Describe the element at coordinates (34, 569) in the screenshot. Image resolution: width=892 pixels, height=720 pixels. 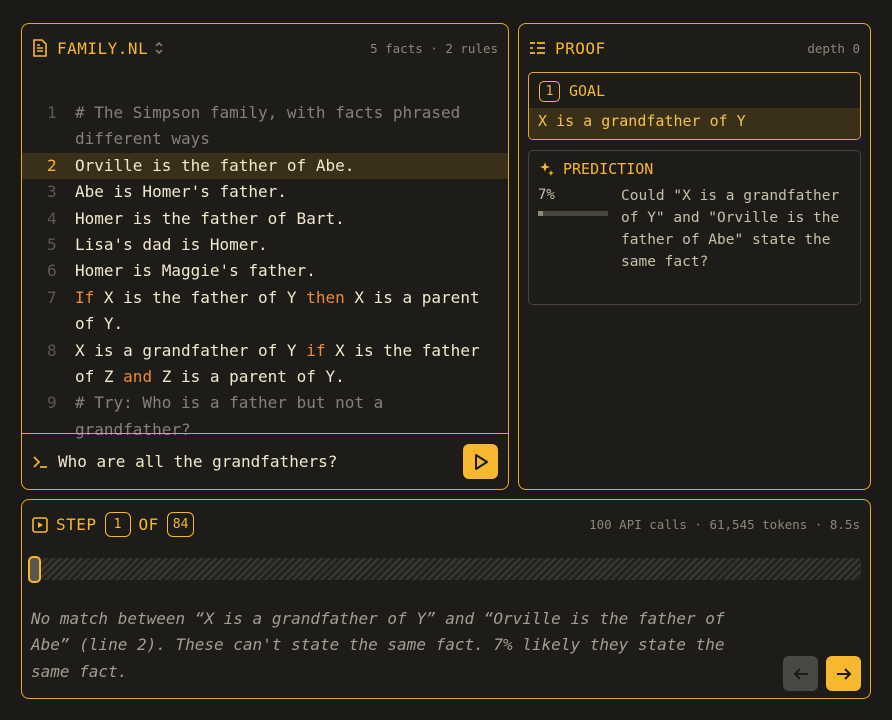
I see `timeline-handle` at that location.